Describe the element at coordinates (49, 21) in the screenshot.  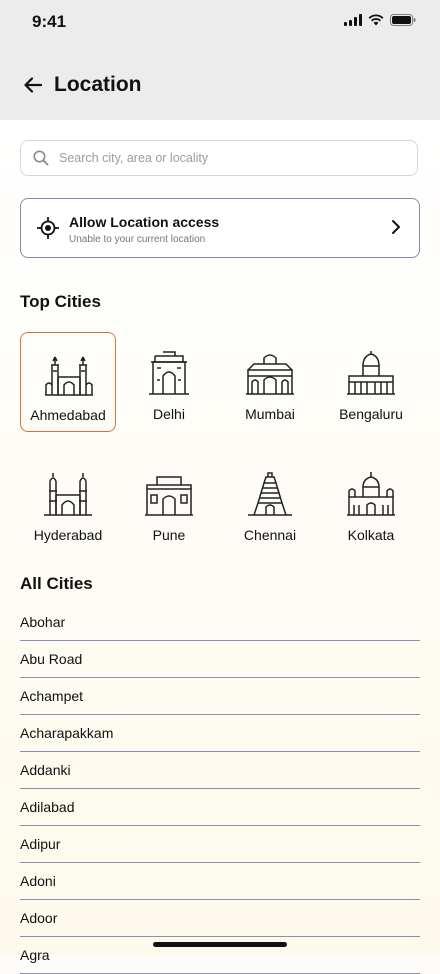
I see `status-time: 9:41` at that location.